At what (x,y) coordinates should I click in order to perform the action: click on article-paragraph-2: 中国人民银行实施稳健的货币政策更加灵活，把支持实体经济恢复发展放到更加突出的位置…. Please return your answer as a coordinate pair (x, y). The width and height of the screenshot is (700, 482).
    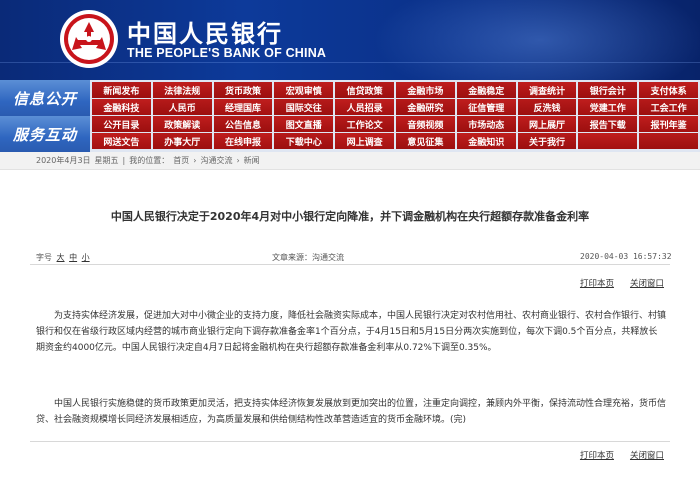
    Looking at the image, I should click on (351, 412).